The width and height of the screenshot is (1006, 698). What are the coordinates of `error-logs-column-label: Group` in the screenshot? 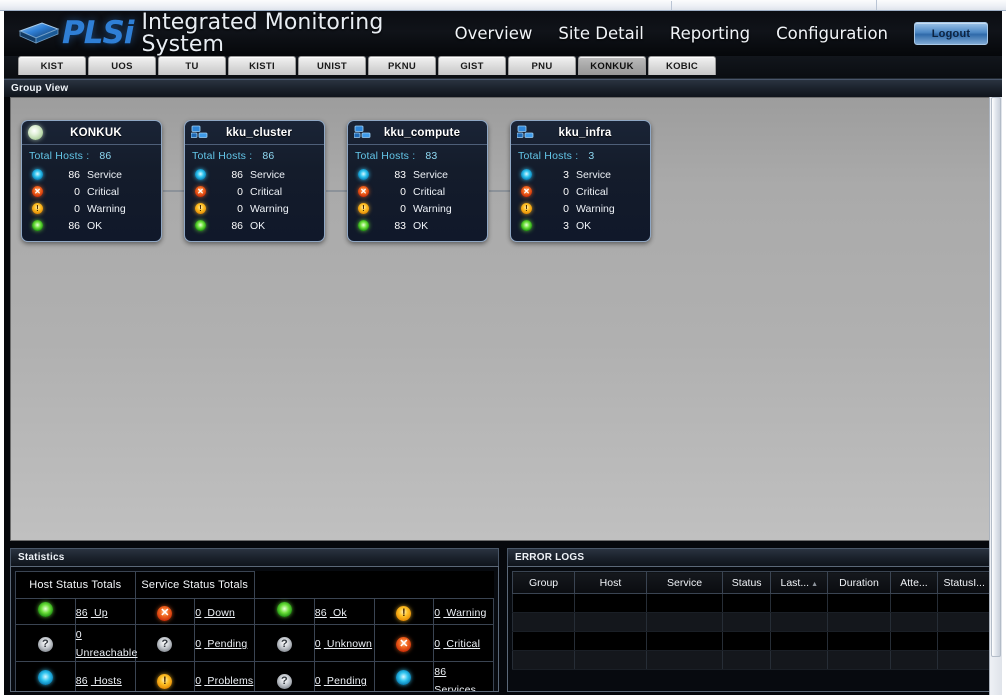 It's located at (543, 582).